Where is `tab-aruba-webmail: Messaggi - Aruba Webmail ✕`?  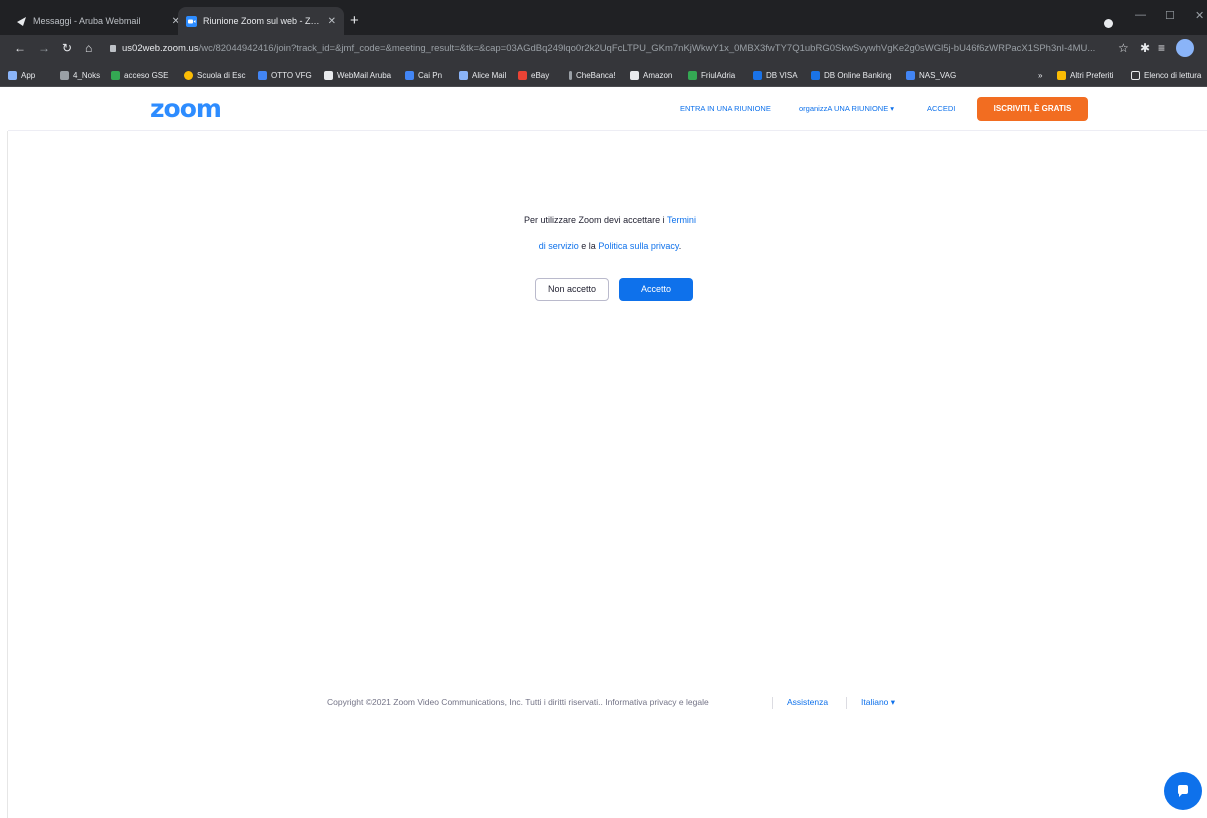
tab-aruba-webmail: Messaggi - Aruba Webmail ✕ is located at coordinates (98, 21).